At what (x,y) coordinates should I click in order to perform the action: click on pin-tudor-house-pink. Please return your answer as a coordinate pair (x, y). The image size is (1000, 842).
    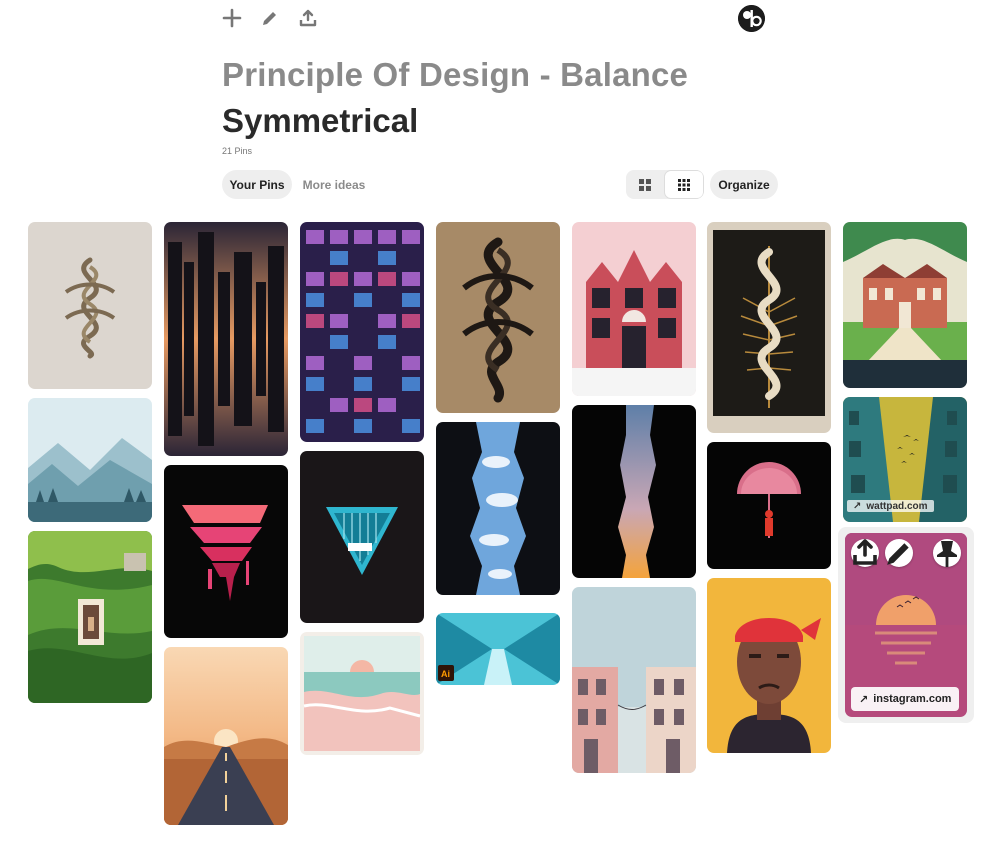
    Looking at the image, I should click on (634, 309).